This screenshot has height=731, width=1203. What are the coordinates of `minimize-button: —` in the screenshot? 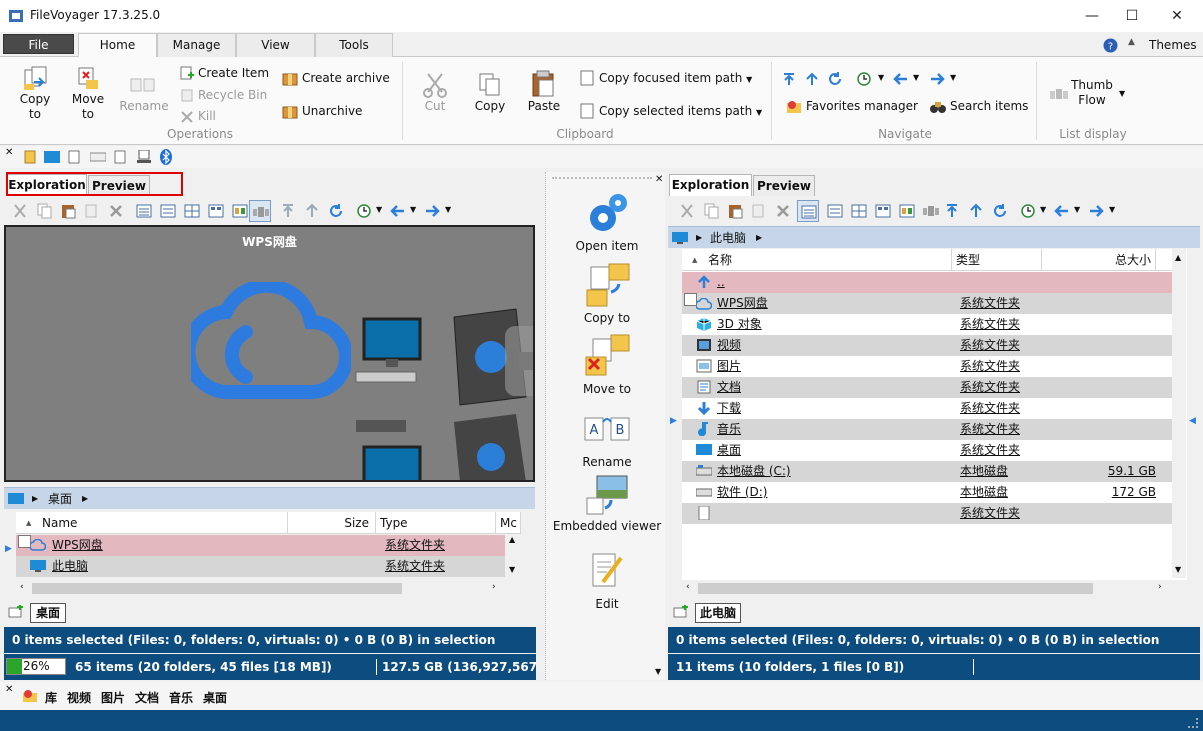 It's located at (1092, 16).